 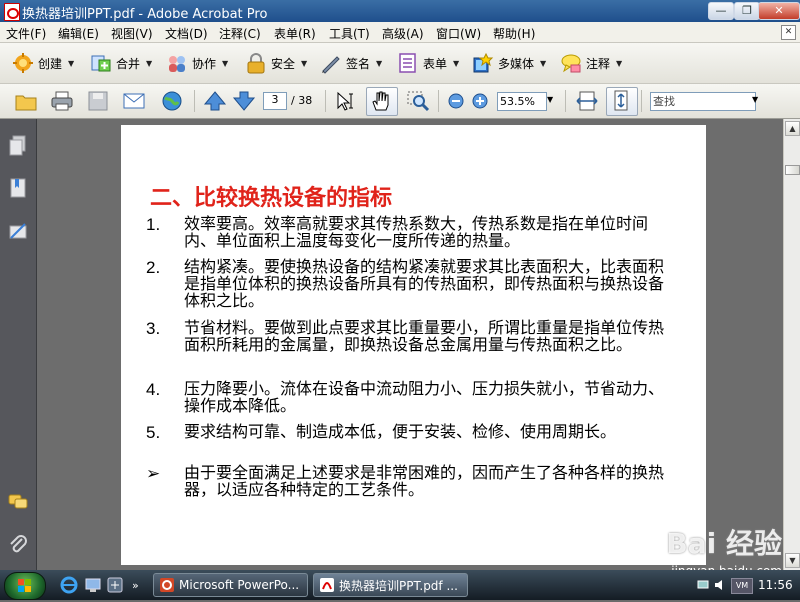 What do you see at coordinates (792, 560) in the screenshot?
I see `scroll-down-arrow-icon: ▼` at bounding box center [792, 560].